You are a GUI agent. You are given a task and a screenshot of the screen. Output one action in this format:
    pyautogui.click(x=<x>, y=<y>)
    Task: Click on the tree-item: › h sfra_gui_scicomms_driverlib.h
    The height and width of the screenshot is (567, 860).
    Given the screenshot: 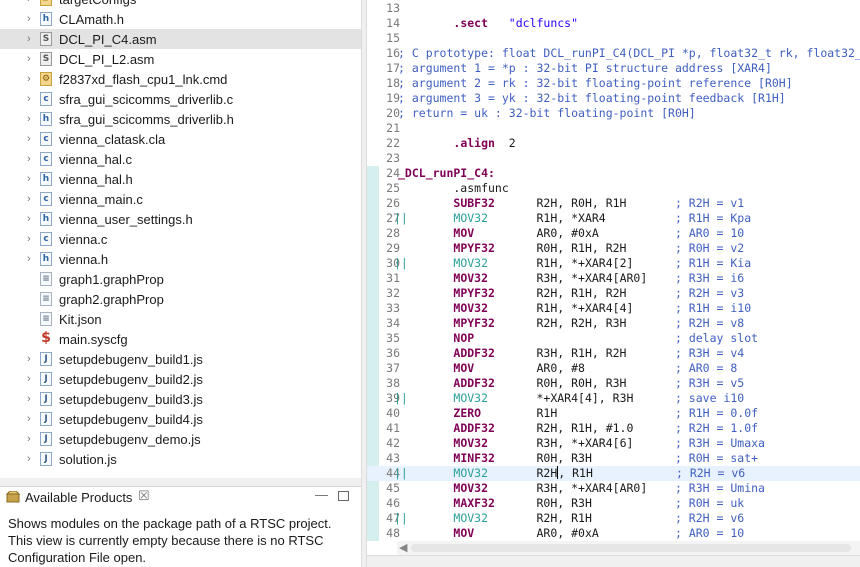 What is the action you would take?
    pyautogui.click(x=180, y=119)
    